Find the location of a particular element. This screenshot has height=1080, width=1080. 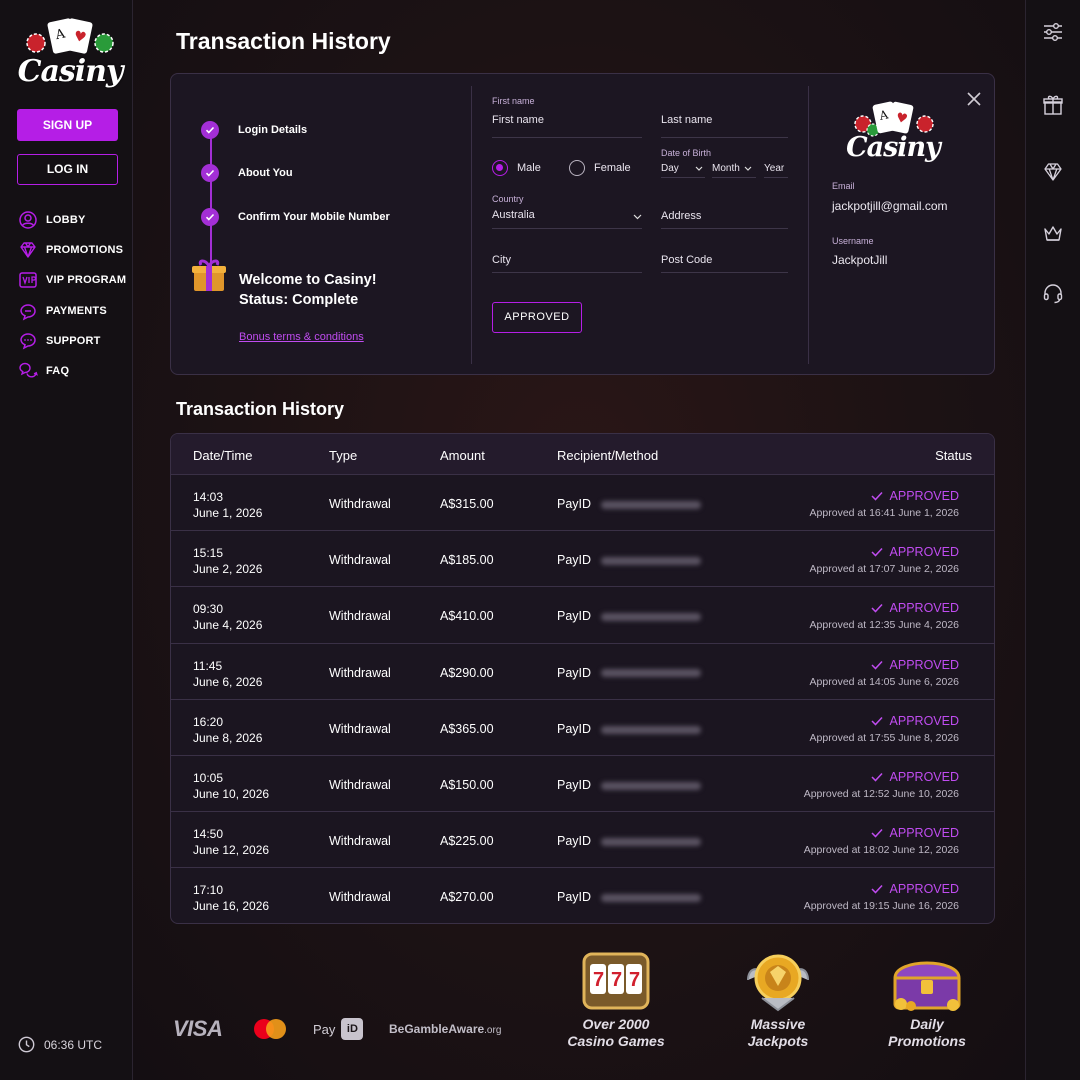

cell-date: June 1, 2026 is located at coordinates (228, 513).